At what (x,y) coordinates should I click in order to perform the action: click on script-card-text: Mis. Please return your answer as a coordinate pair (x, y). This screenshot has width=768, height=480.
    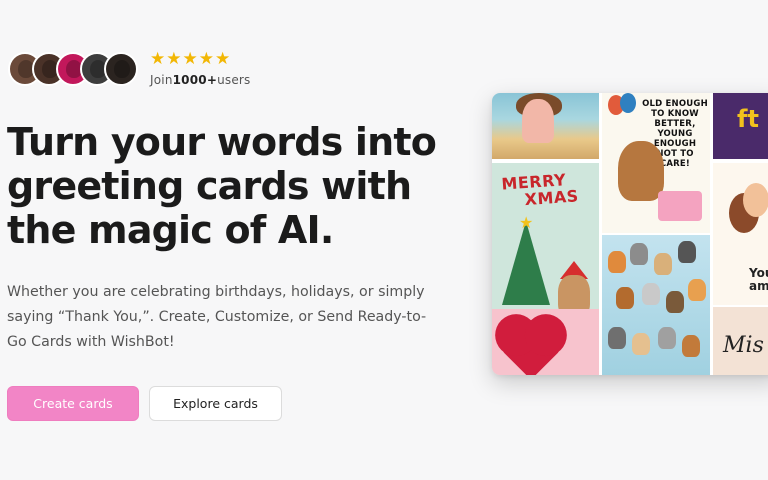
    Looking at the image, I should click on (743, 345).